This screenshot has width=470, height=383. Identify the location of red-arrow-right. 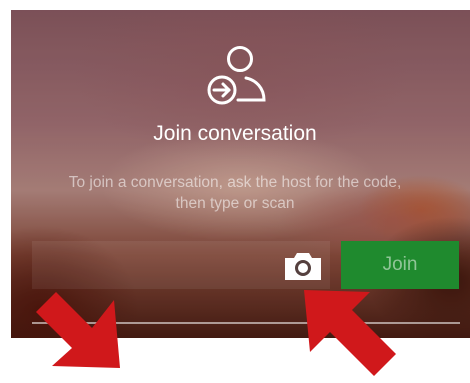
(350, 333).